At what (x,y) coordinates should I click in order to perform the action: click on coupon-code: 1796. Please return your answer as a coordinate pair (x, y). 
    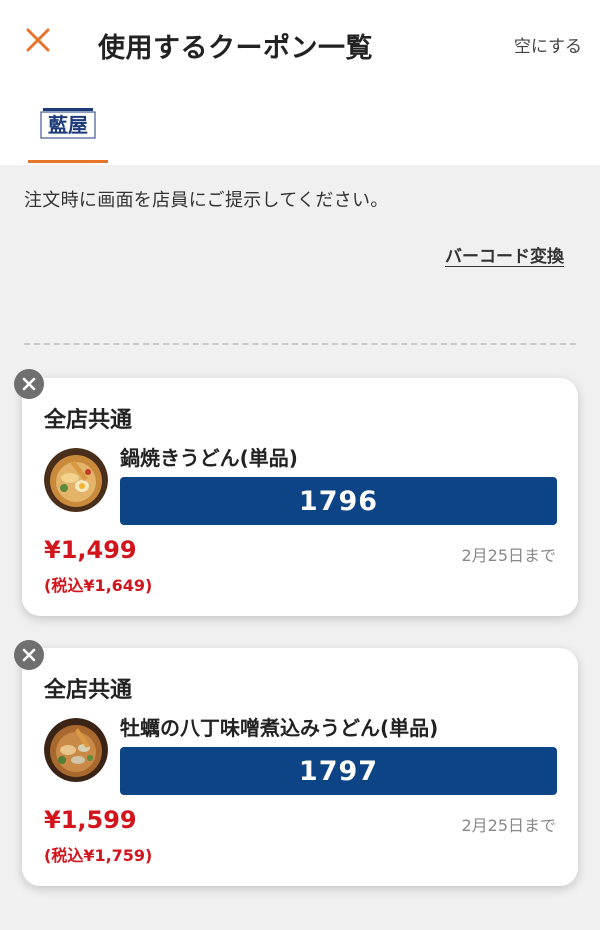
    Looking at the image, I should click on (338, 501).